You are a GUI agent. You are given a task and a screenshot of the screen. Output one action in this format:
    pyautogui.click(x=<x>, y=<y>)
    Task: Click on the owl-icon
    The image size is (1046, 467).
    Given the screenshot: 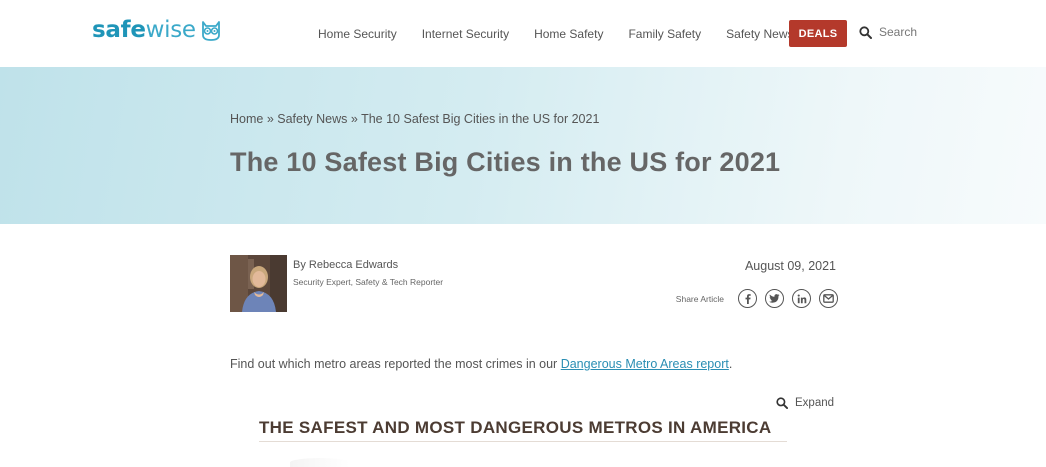 What is the action you would take?
    pyautogui.click(x=210, y=31)
    